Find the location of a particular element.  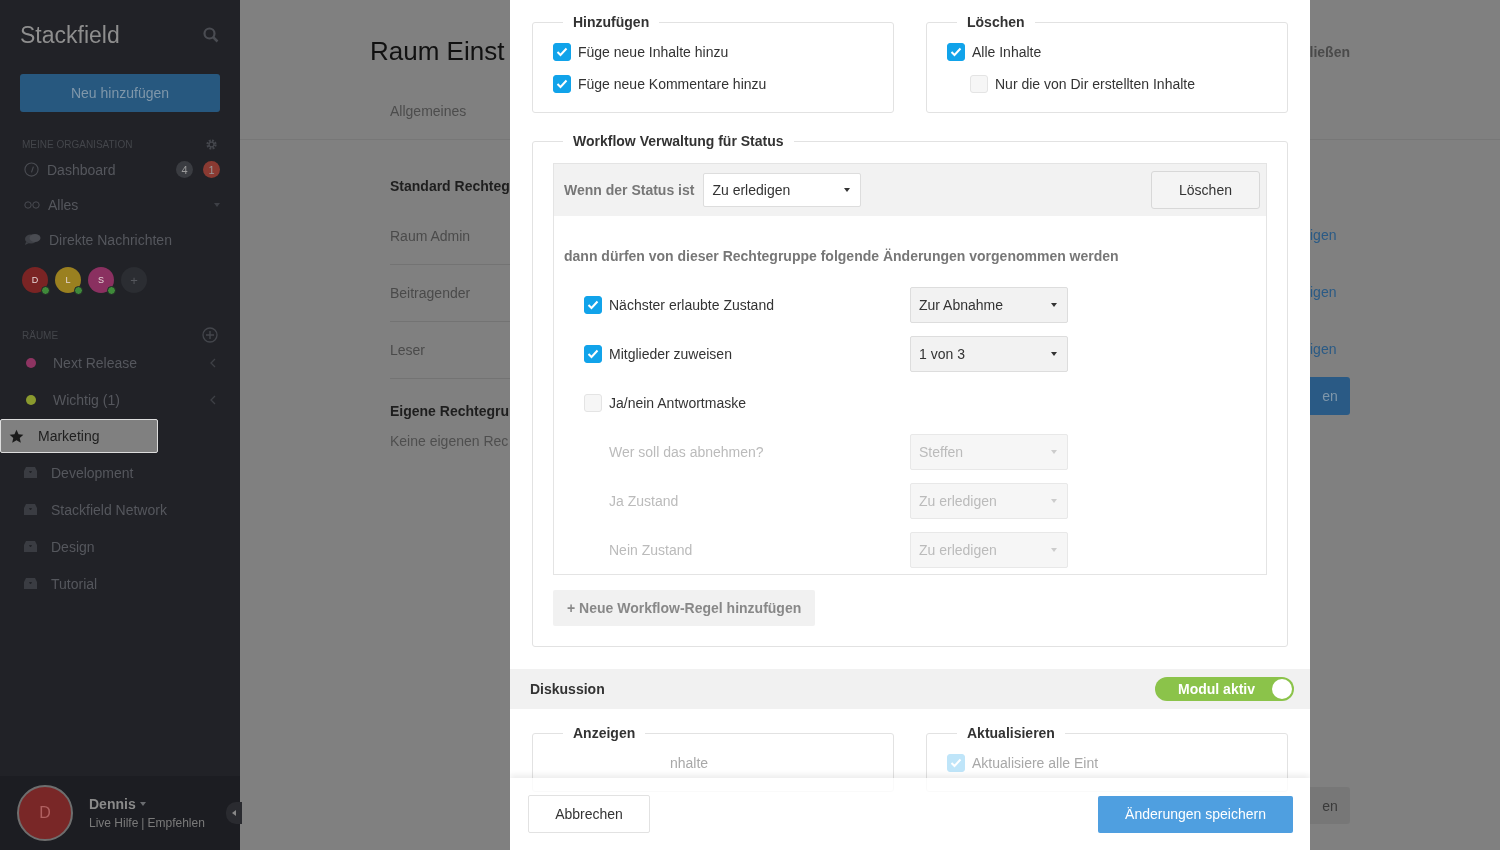

save-button: Änderungen speichern is located at coordinates (1195, 814).